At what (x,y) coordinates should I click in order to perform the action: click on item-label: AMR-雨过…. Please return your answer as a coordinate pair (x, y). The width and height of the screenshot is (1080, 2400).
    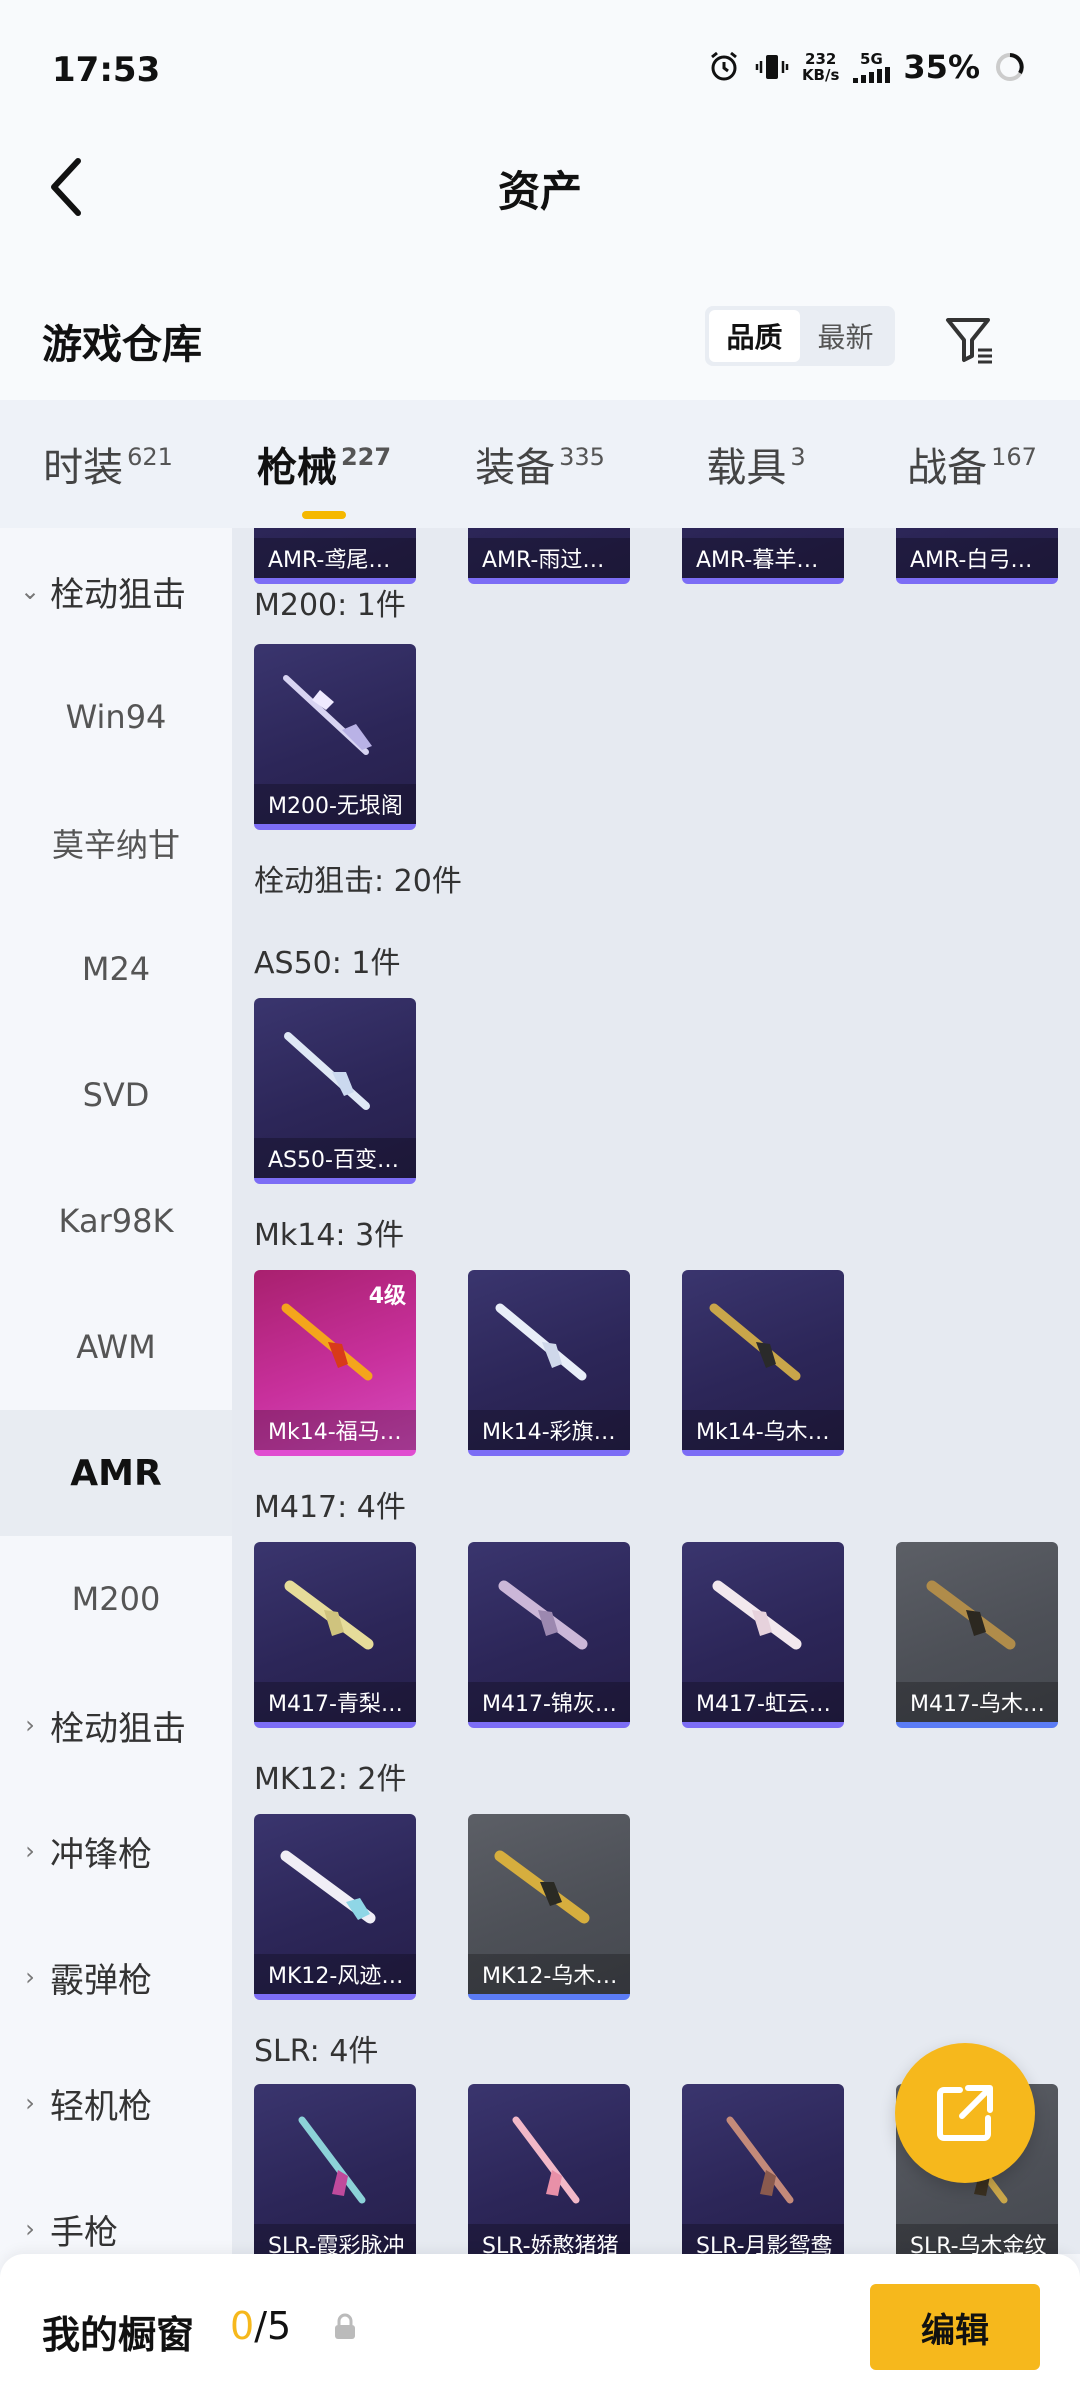
    Looking at the image, I should click on (549, 558).